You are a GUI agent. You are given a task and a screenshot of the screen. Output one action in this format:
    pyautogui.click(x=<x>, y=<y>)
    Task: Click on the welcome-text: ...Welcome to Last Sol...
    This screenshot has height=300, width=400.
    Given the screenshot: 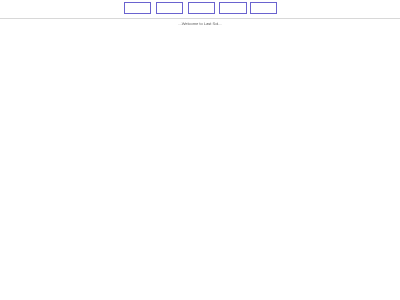 What is the action you would take?
    pyautogui.click(x=200, y=23)
    